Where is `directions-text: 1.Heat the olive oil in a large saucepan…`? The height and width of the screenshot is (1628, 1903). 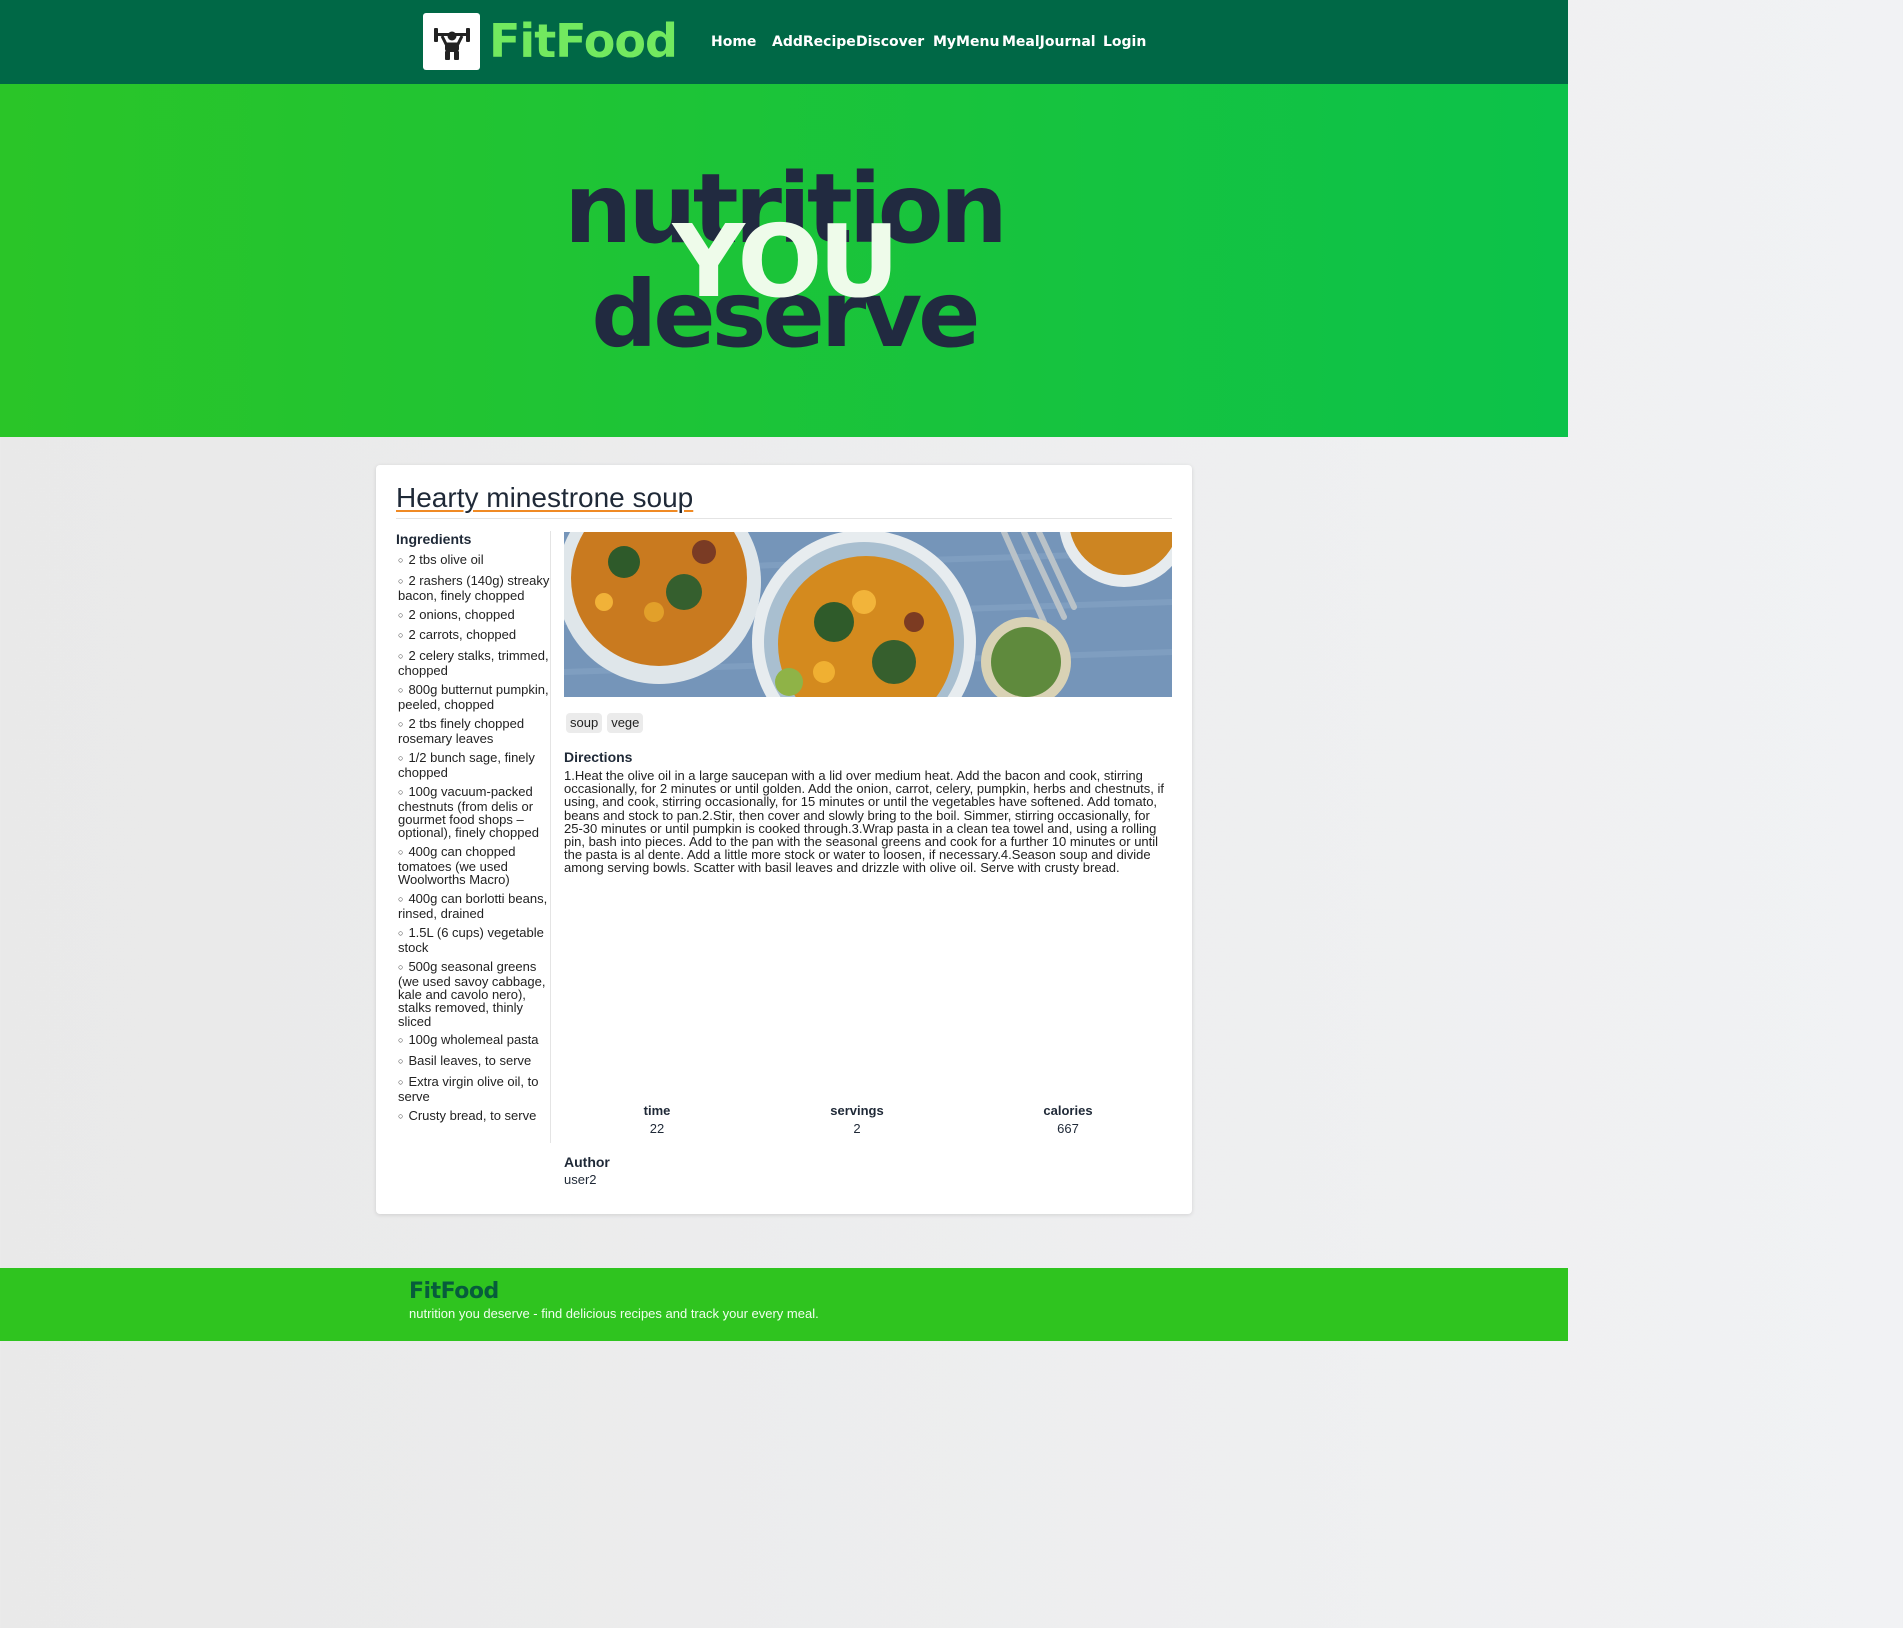
directions-text: 1.Heat the olive oil in a large saucepan… is located at coordinates (864, 822).